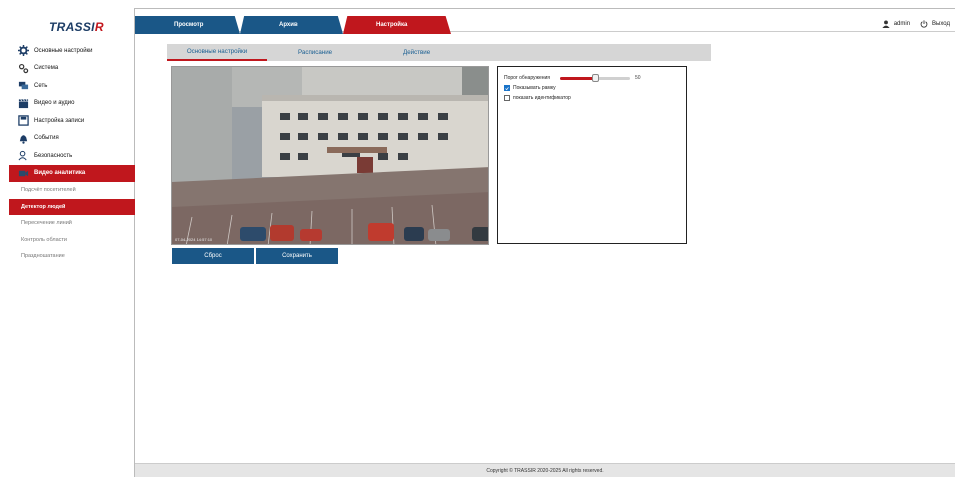  I want to click on sidebar-item-label: События, so click(46, 138).